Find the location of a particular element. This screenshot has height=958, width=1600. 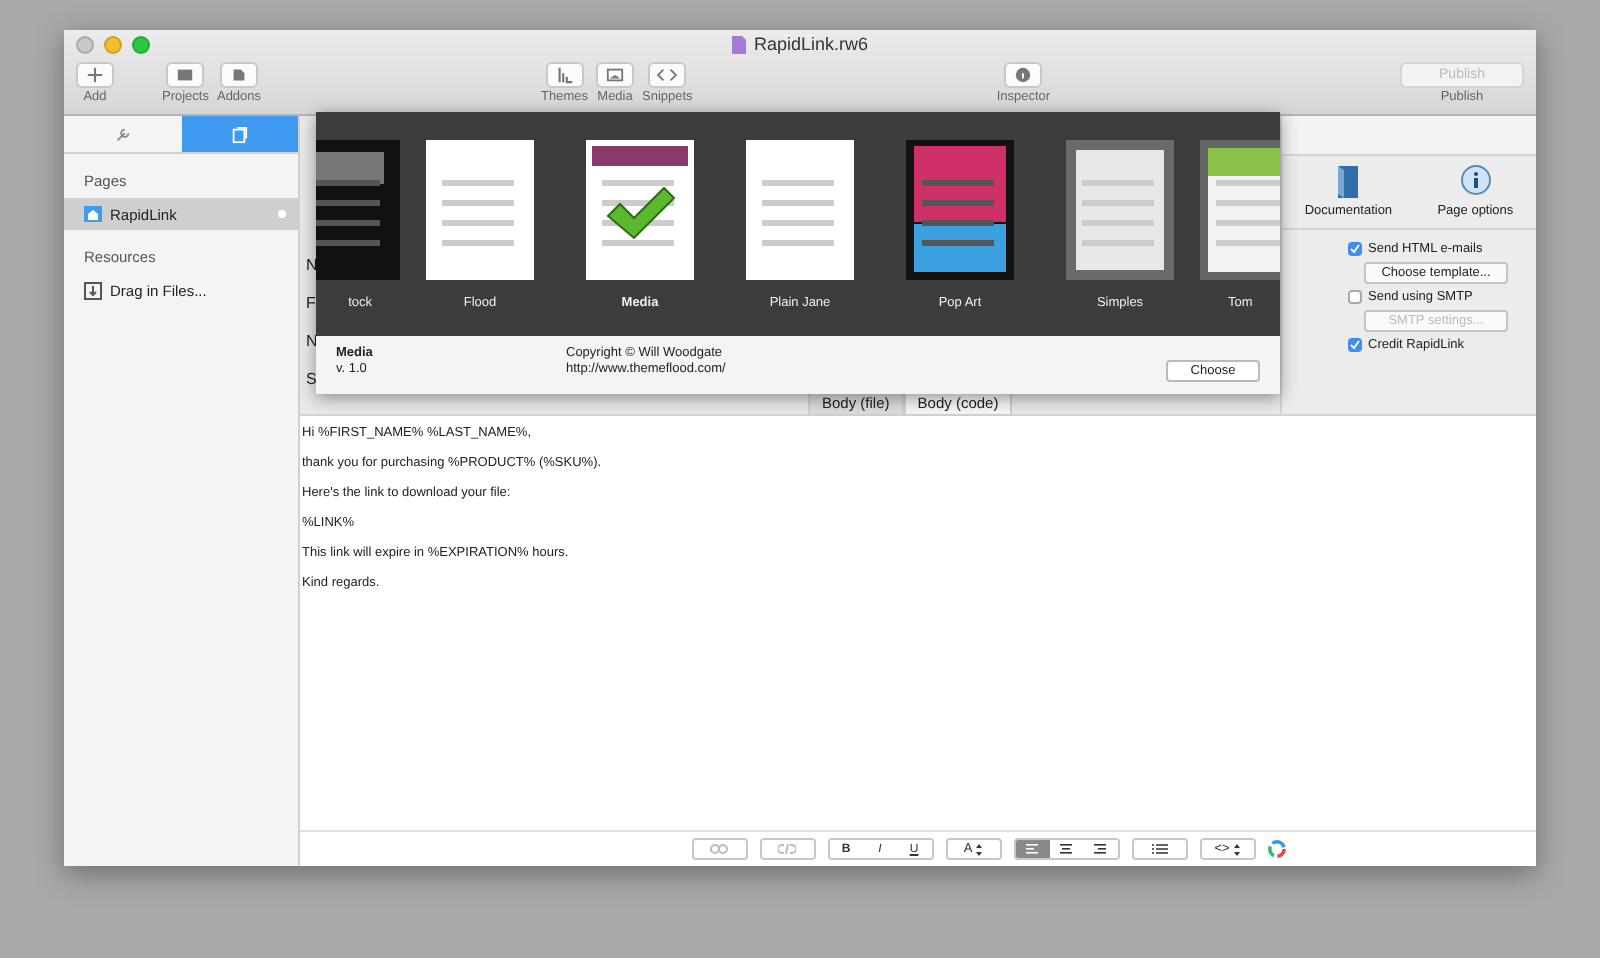

document-icon is located at coordinates (738, 44).